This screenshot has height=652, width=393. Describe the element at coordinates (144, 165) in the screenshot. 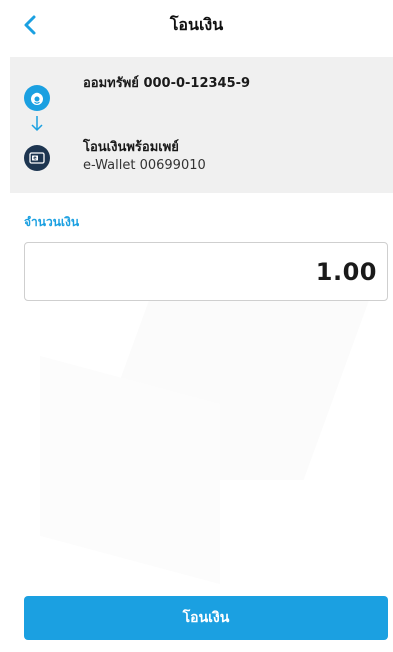

I see `destination-account-detail: e-Wallet 00699010` at that location.